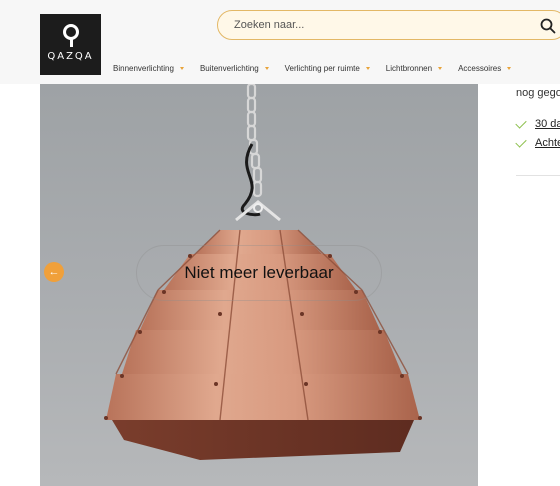 The image size is (560, 486). I want to click on nav-item-binnenverlichting: Binnenverlichting, so click(148, 68).